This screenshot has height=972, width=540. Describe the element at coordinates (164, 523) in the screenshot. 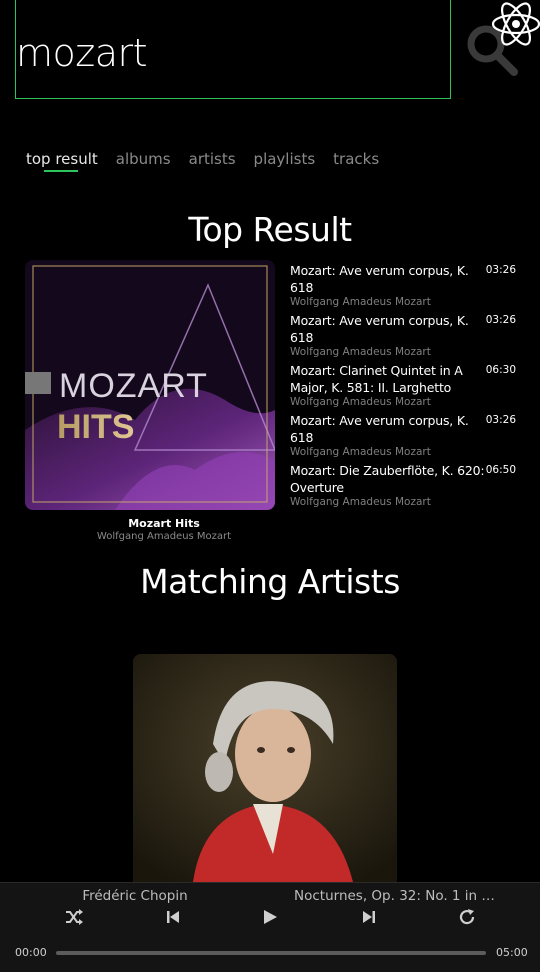

I see `album-title: Mozart Hits` at that location.